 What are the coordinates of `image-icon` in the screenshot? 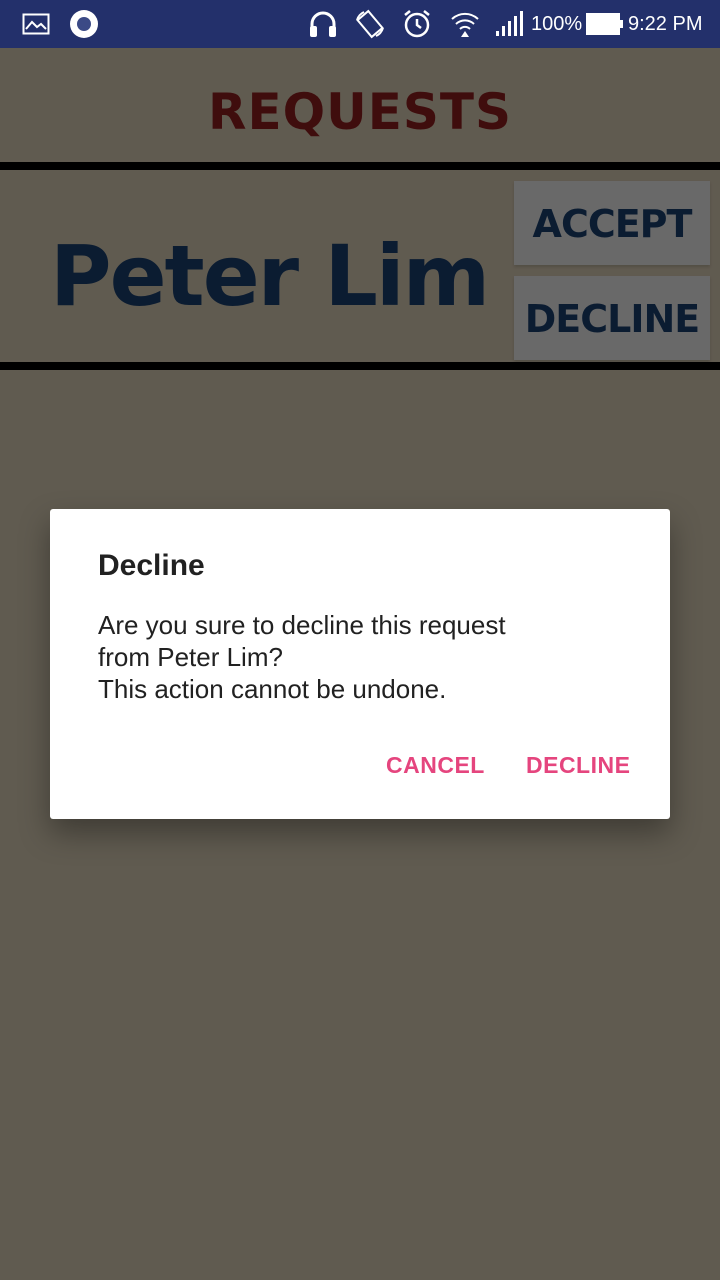 It's located at (36, 24).